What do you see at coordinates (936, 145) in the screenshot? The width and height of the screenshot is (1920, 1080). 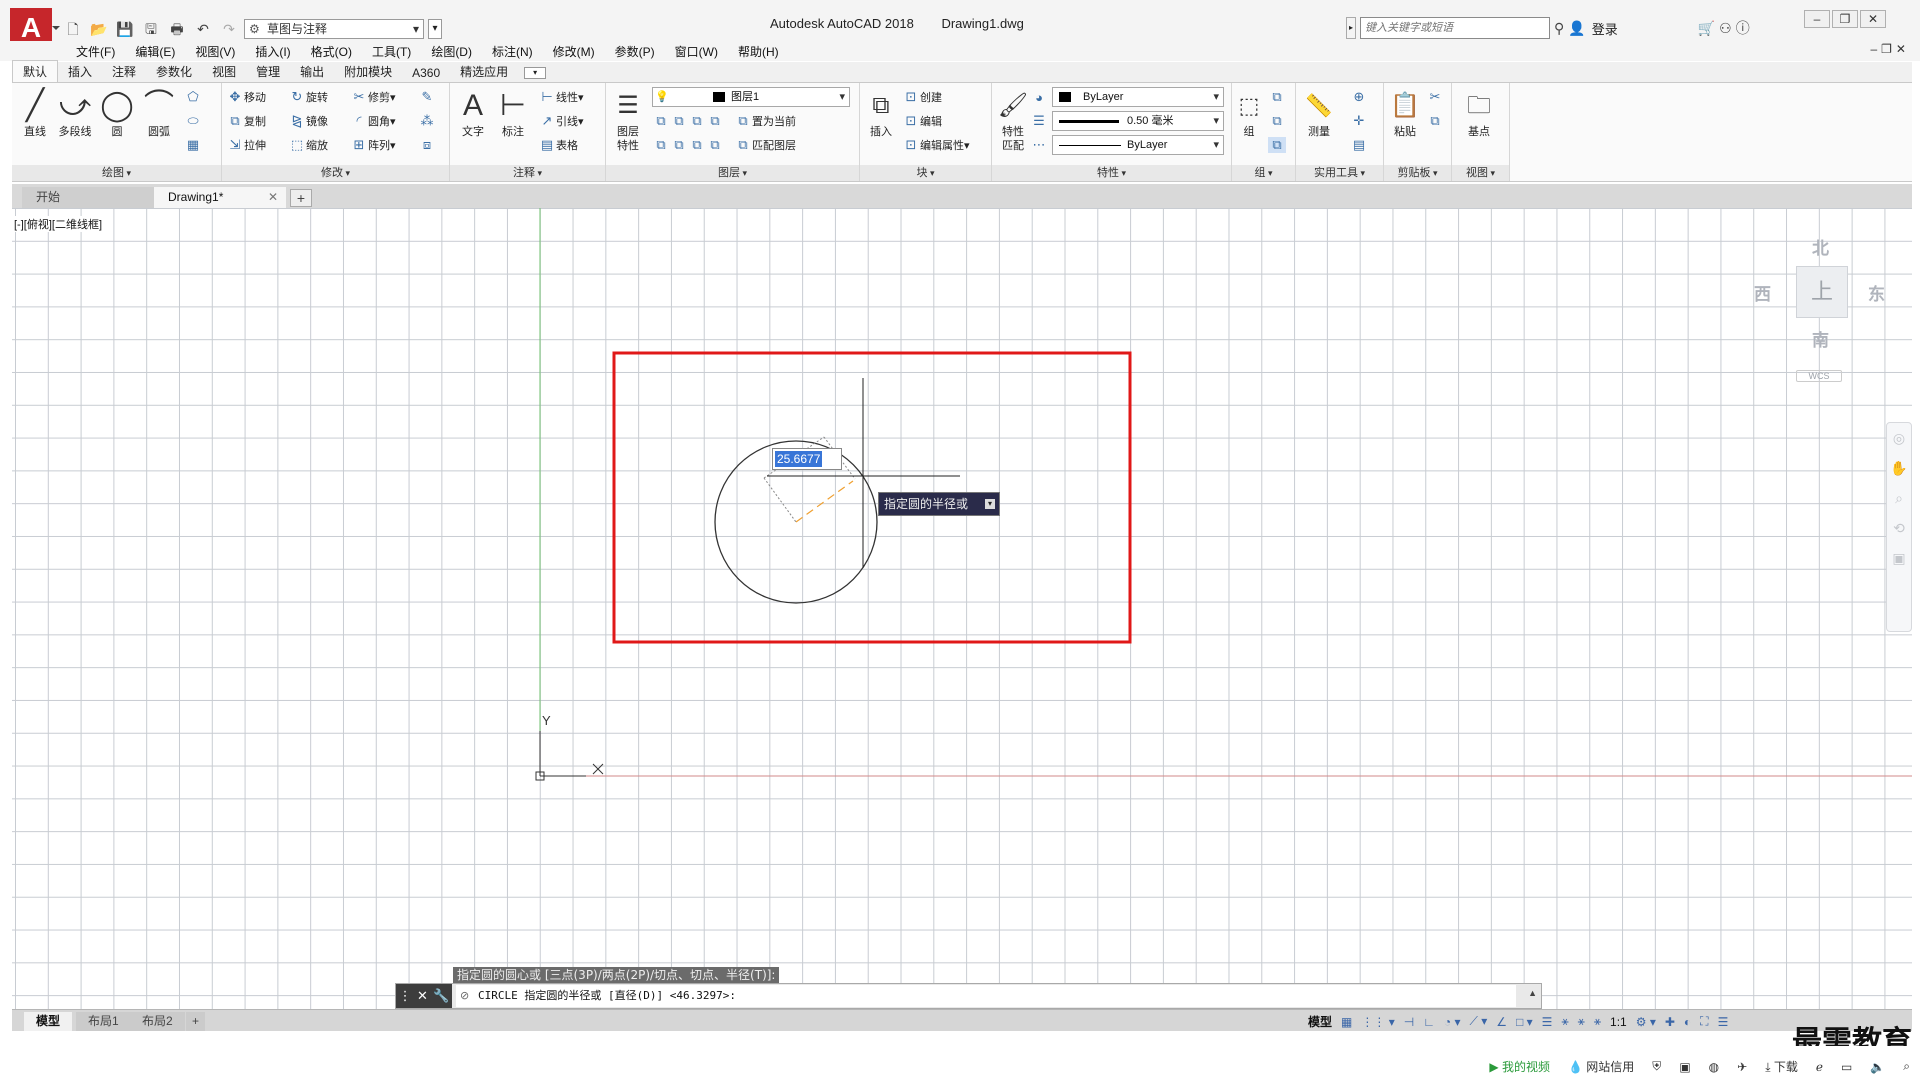 I see `edit-attributes-button: ⊡ 编辑属性 ▾` at bounding box center [936, 145].